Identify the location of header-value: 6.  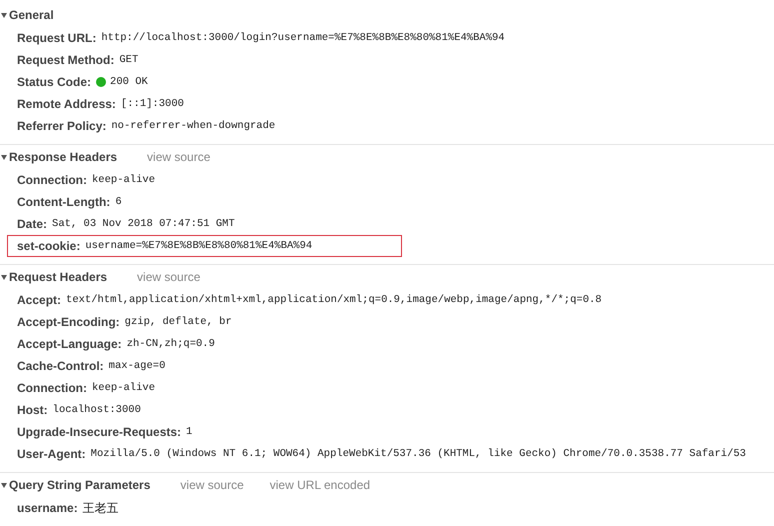
(118, 202).